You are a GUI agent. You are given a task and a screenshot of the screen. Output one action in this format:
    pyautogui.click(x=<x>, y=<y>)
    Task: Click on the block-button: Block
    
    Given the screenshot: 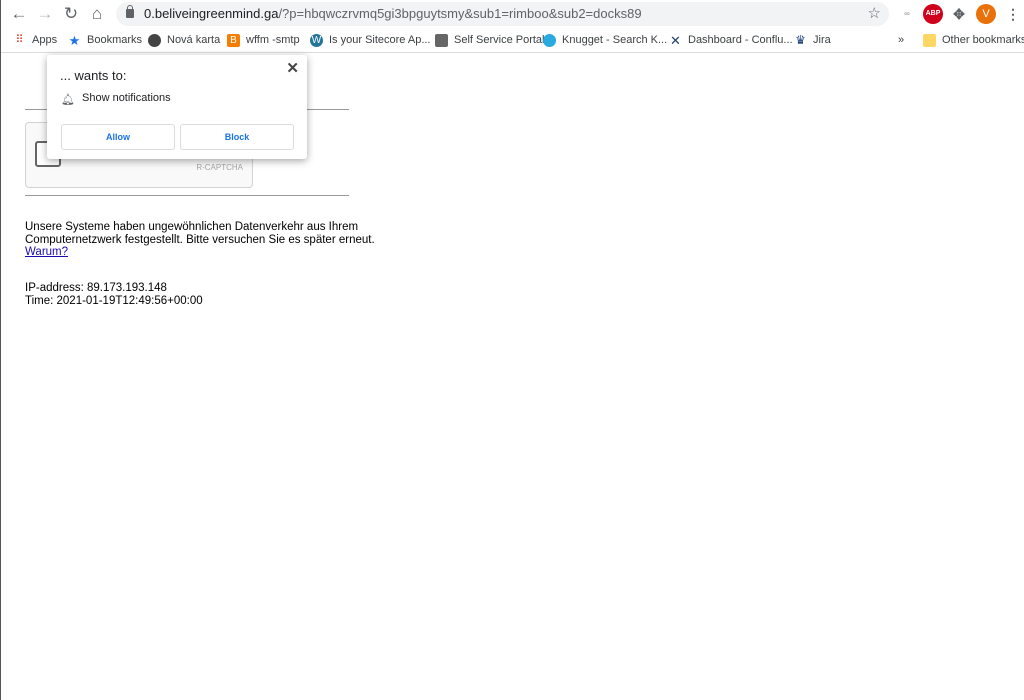 What is the action you would take?
    pyautogui.click(x=237, y=137)
    